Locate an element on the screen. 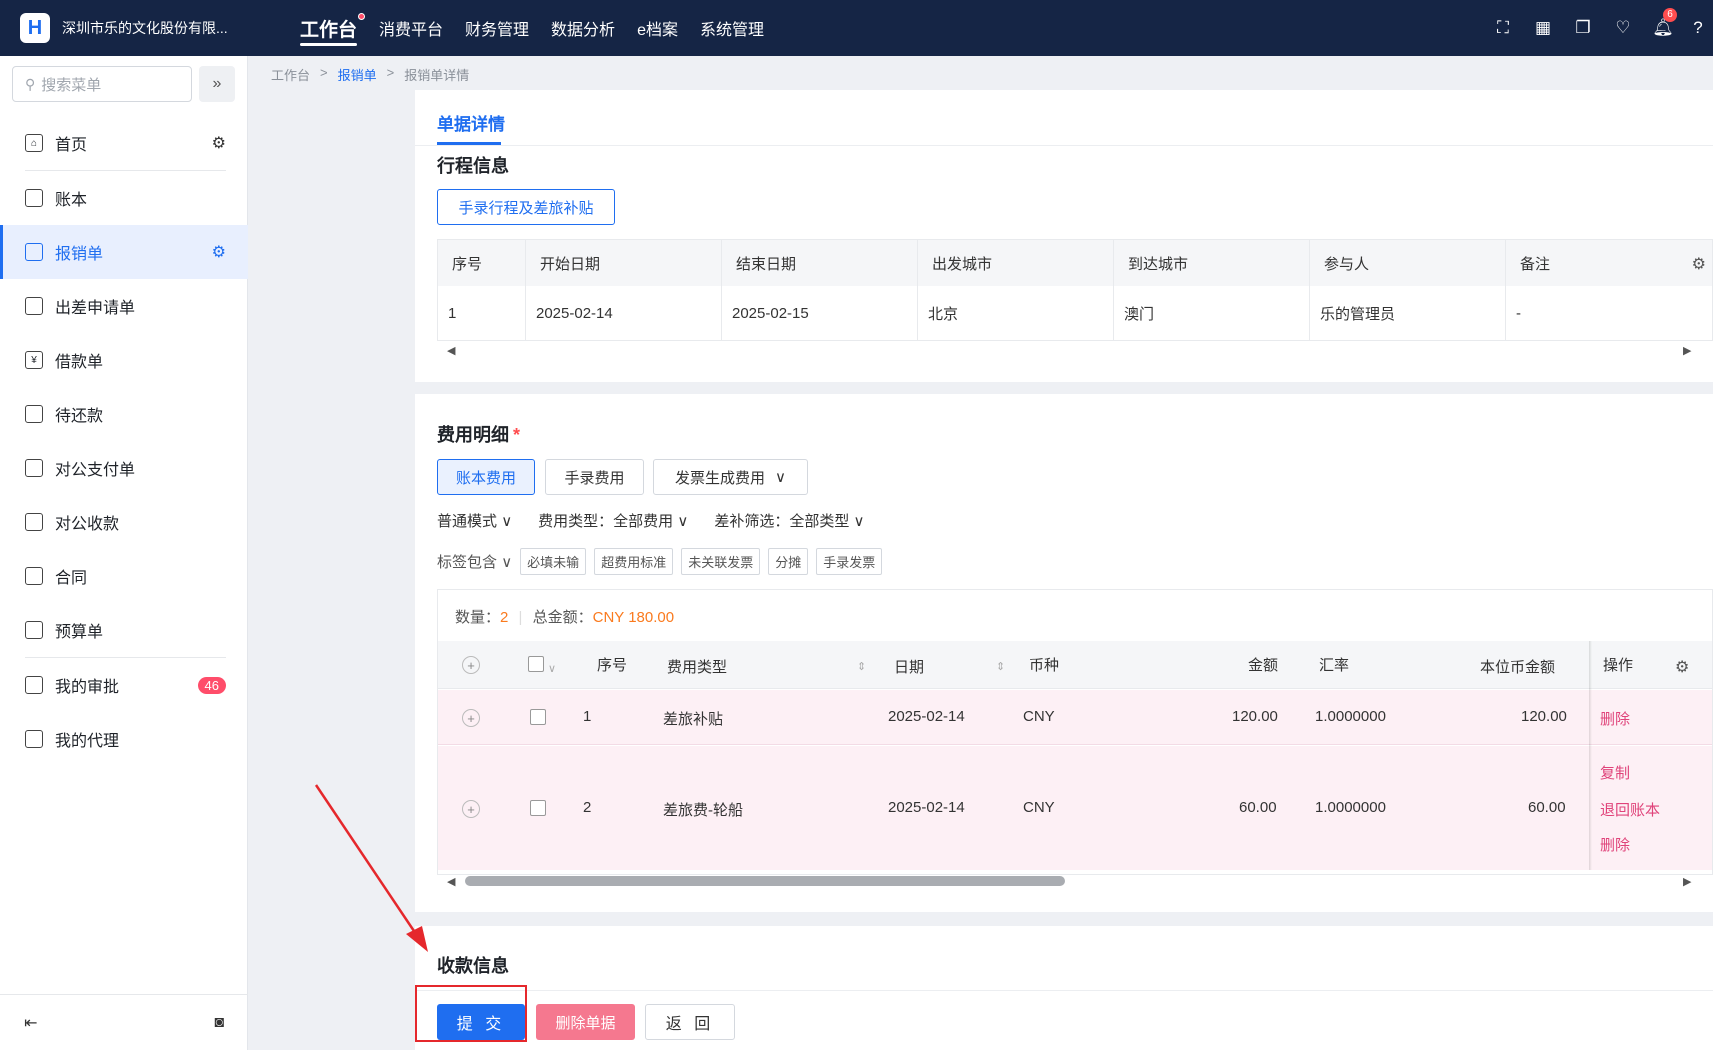 The width and height of the screenshot is (1713, 1050). trip-th-participants: 参与人 is located at coordinates (1408, 263).